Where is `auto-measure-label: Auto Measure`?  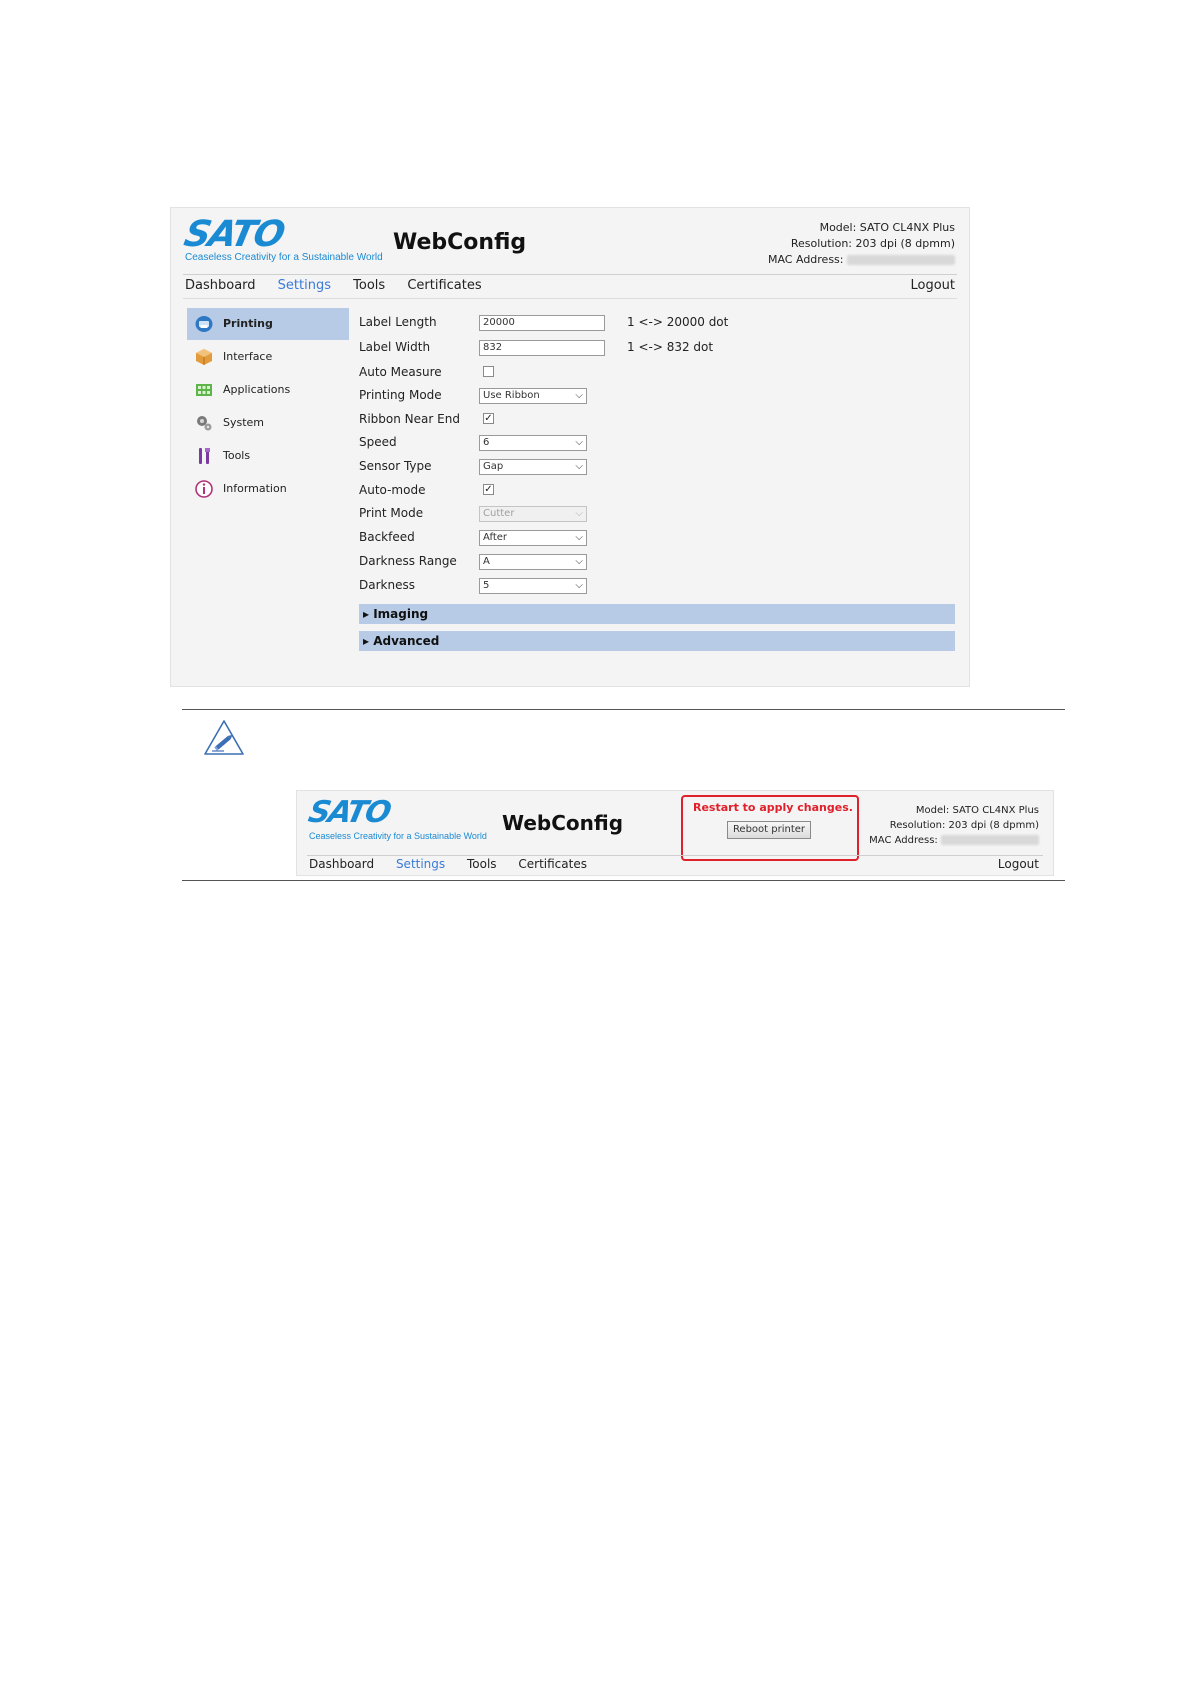 auto-measure-label: Auto Measure is located at coordinates (400, 372).